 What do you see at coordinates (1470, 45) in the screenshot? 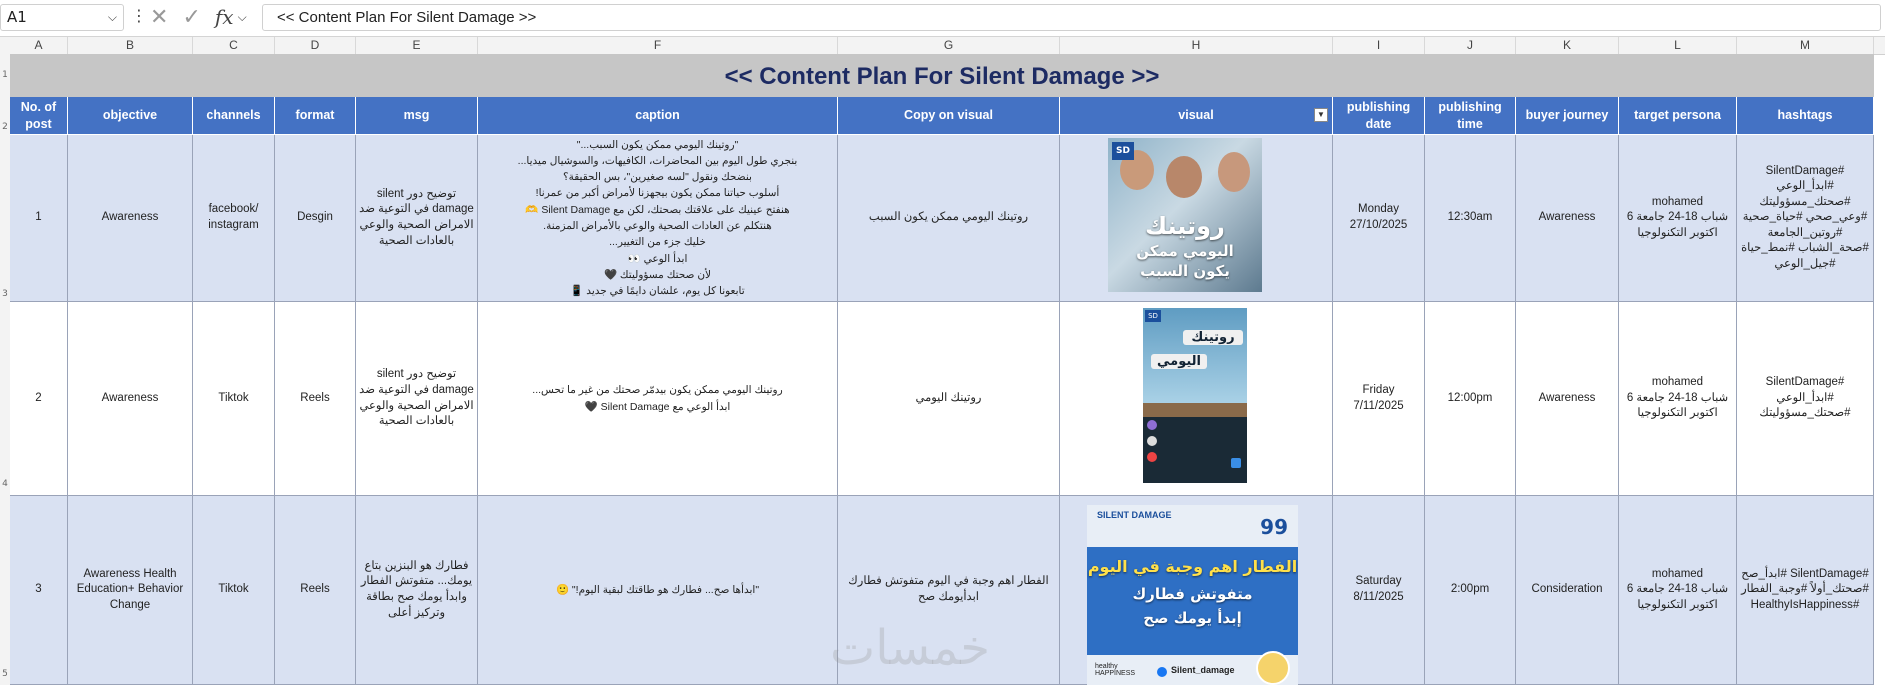
I see `column-header-j: J` at bounding box center [1470, 45].